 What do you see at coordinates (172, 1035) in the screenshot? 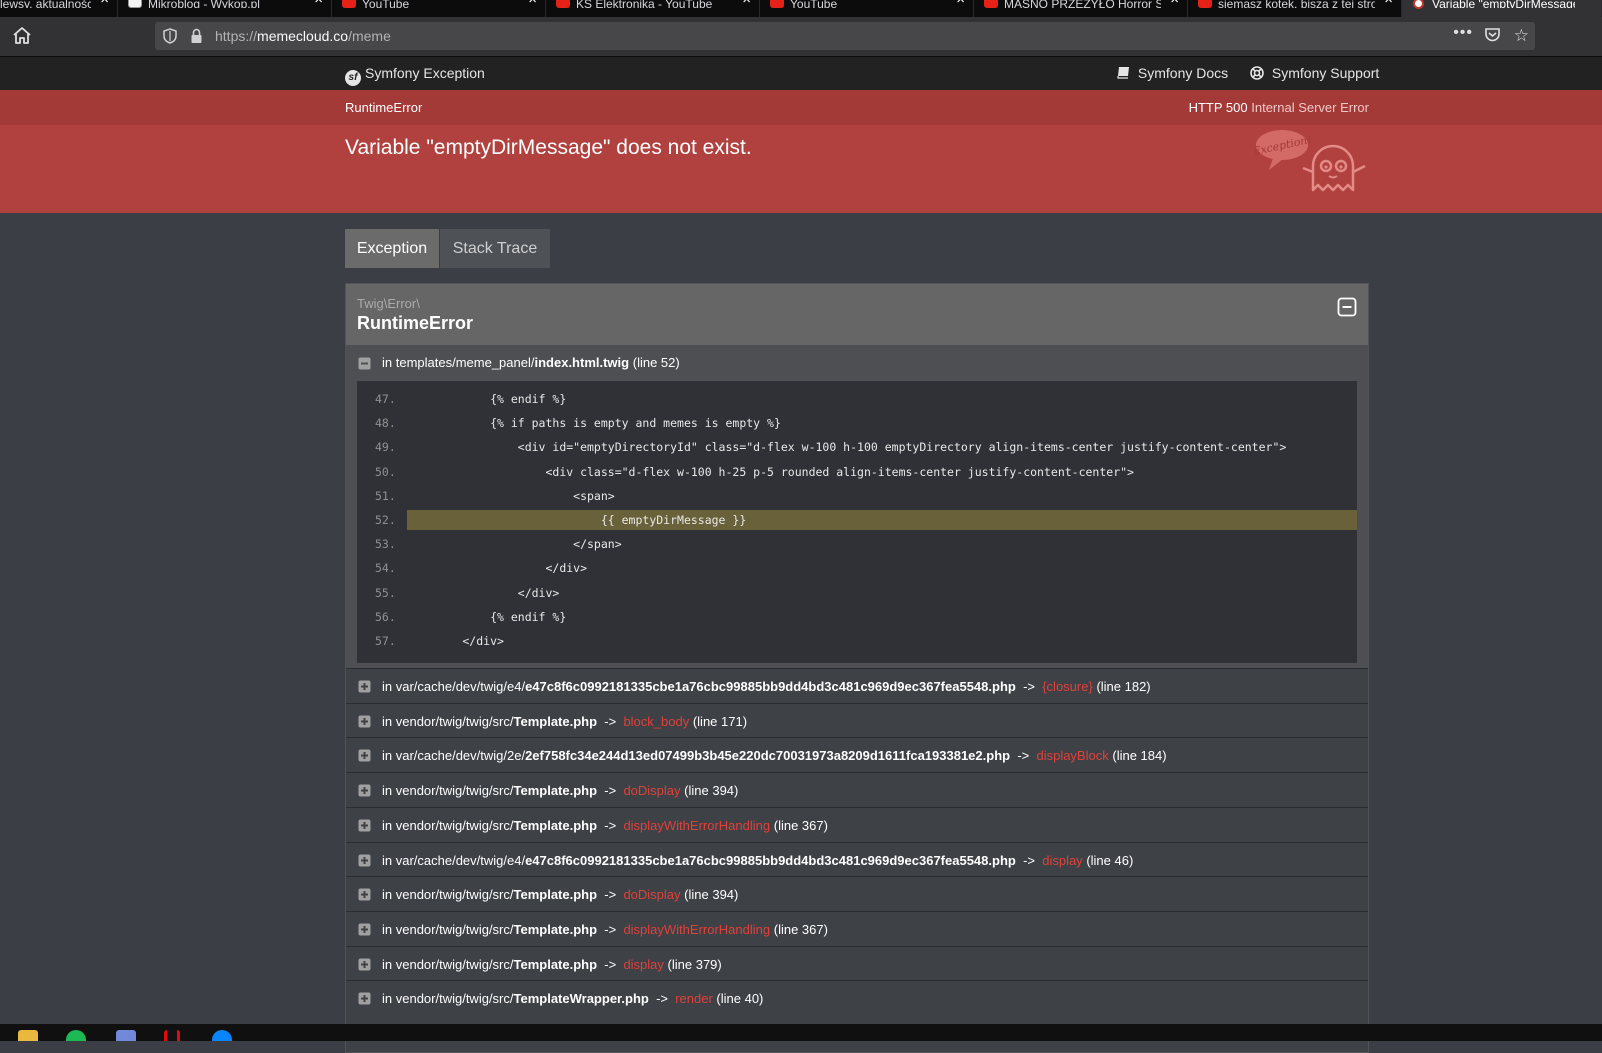
I see `netflix-icon` at bounding box center [172, 1035].